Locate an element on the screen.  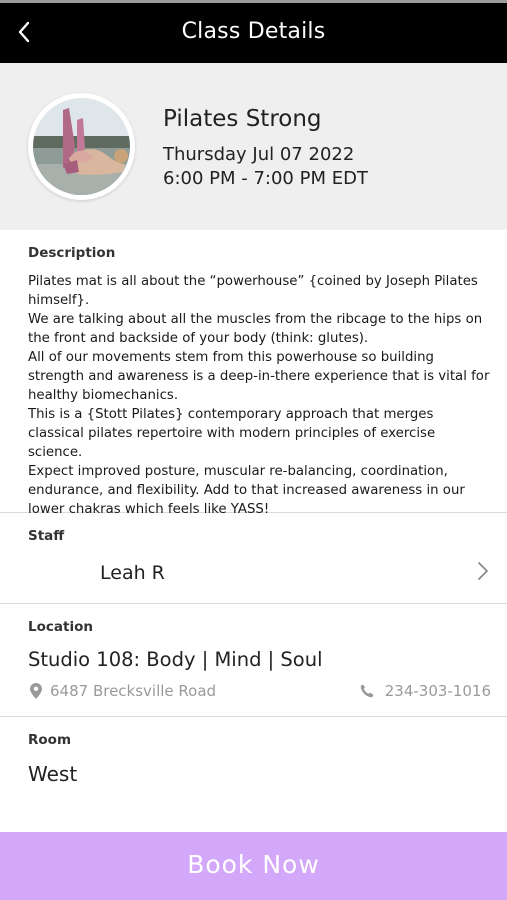
book-now-label: Book Now is located at coordinates (253, 864).